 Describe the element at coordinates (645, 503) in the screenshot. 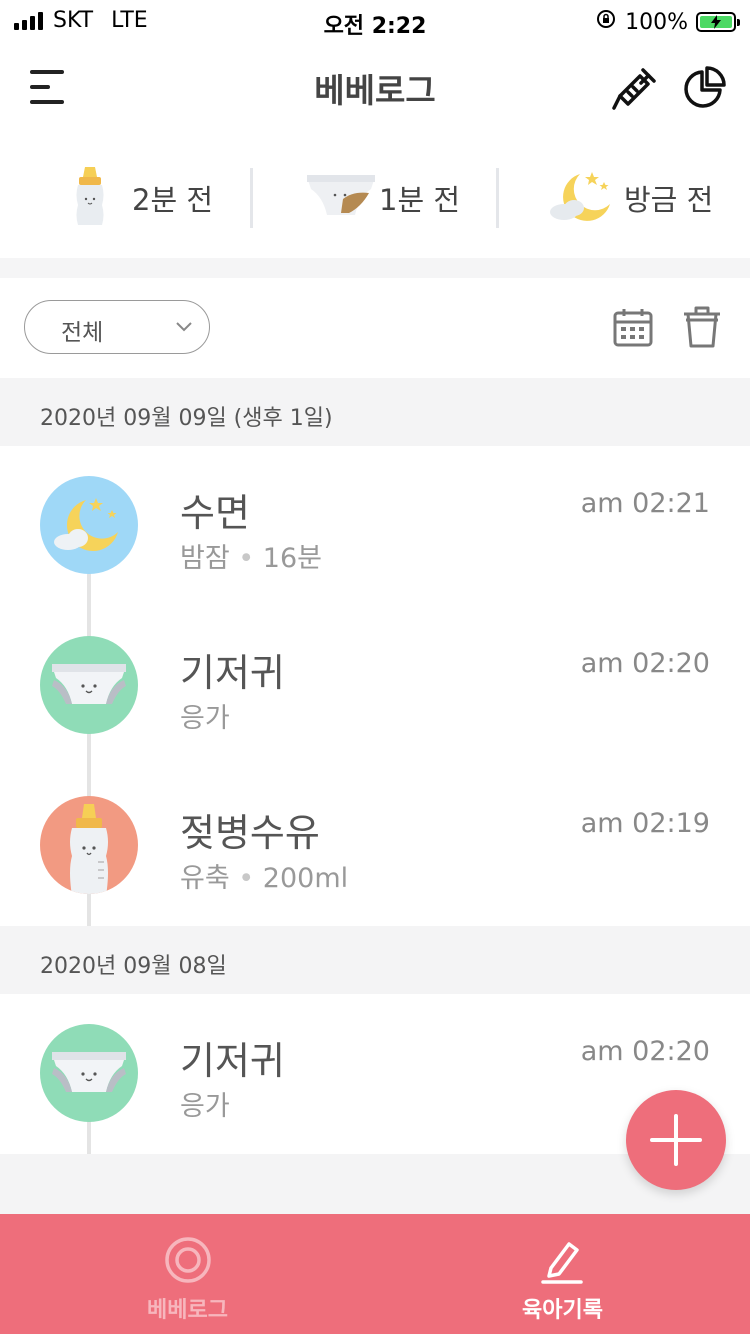

I see `record-time: am 02:21` at that location.